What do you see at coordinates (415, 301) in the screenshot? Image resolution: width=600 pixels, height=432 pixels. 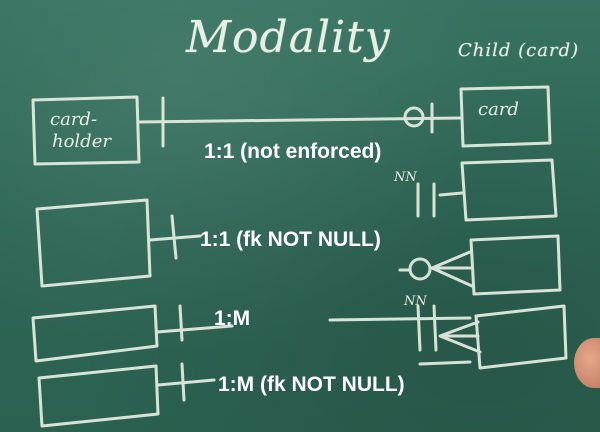 I see `nn-mark-row4: NN` at bounding box center [415, 301].